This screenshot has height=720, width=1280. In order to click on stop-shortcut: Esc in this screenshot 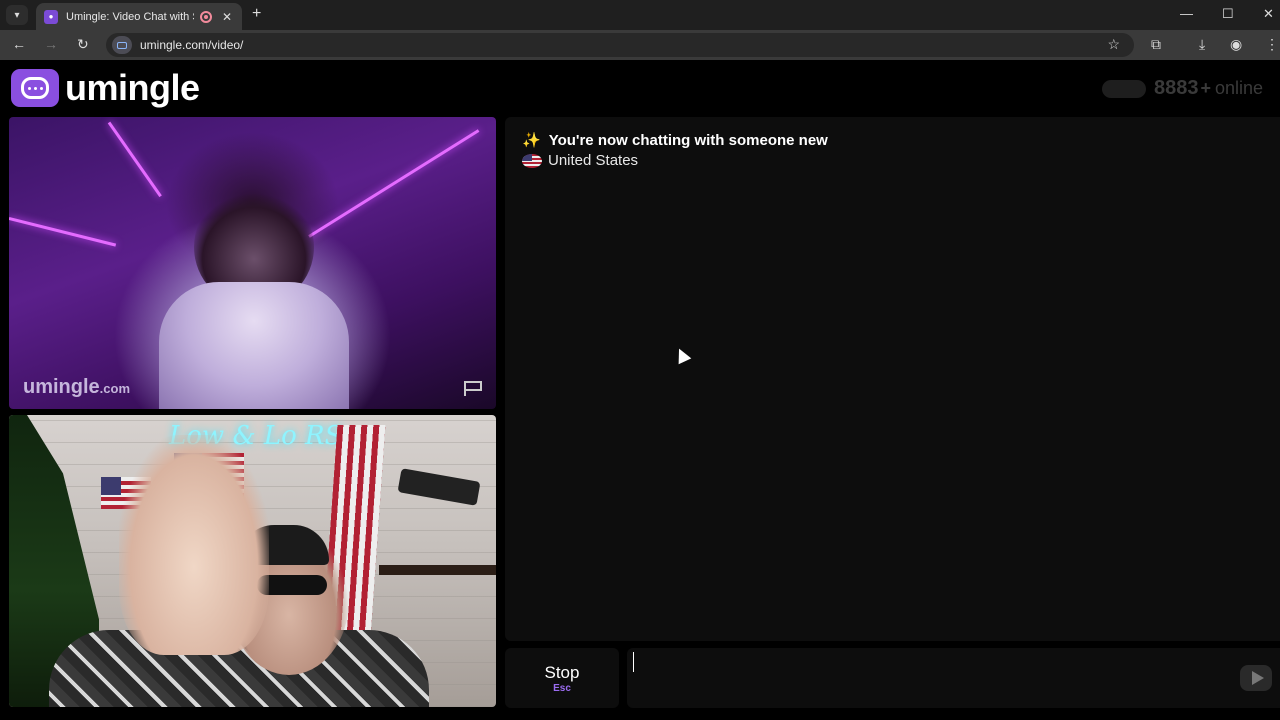, I will do `click(562, 688)`.